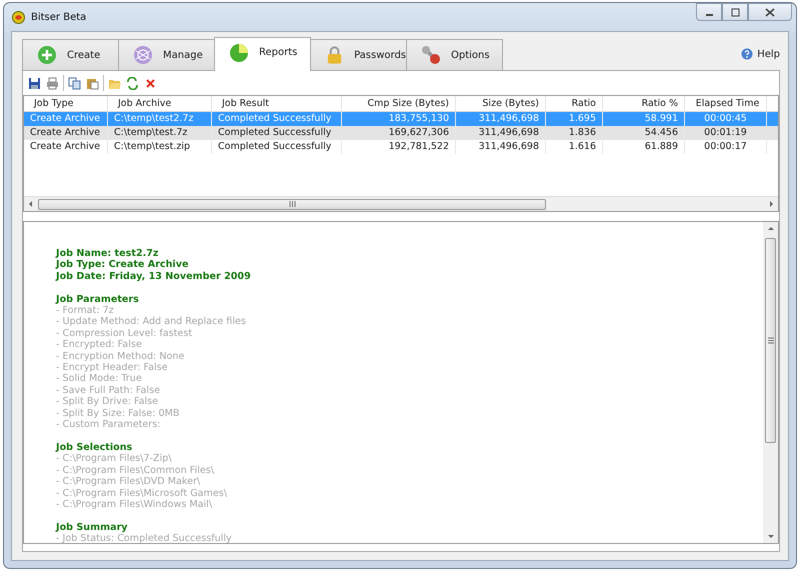 The width and height of the screenshot is (800, 573). Describe the element at coordinates (132, 83) in the screenshot. I see `refresh-icon` at that location.